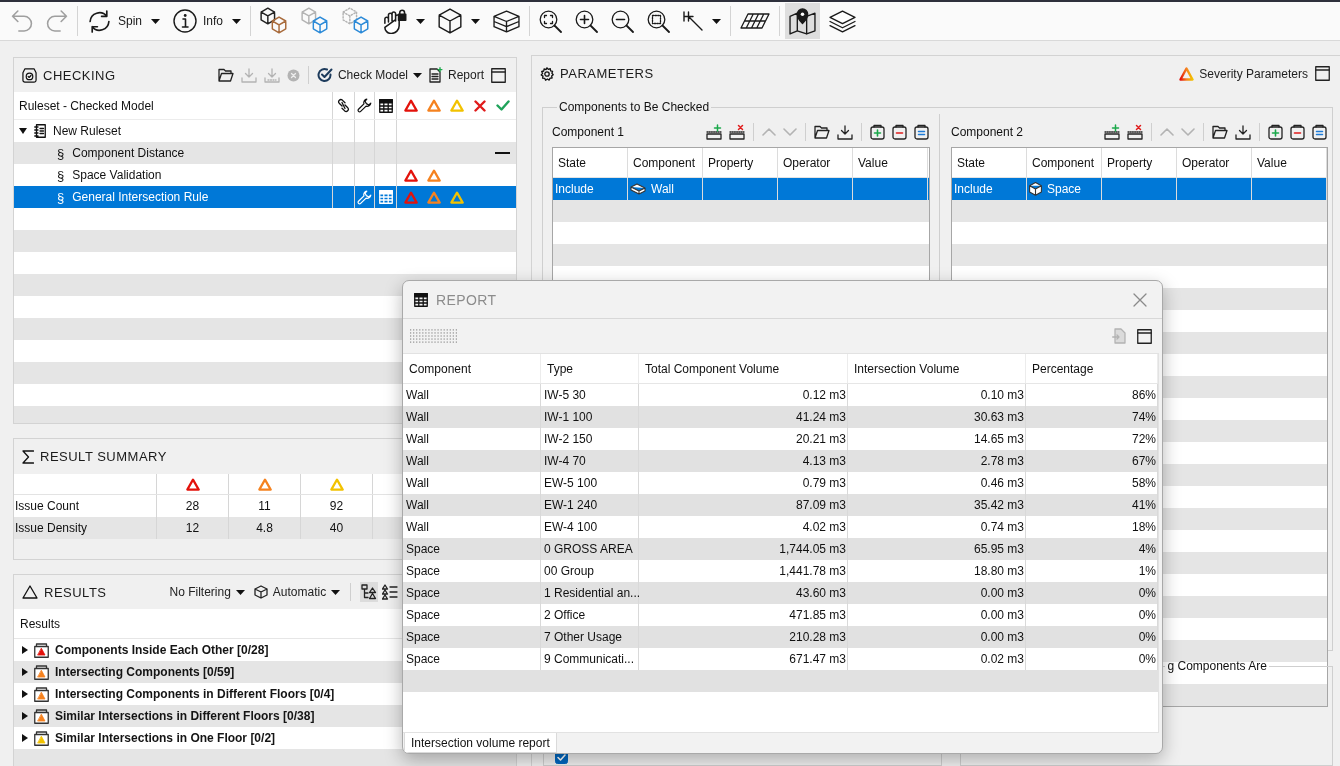  Describe the element at coordinates (623, 21) in the screenshot. I see `zoom-out-icon` at that location.